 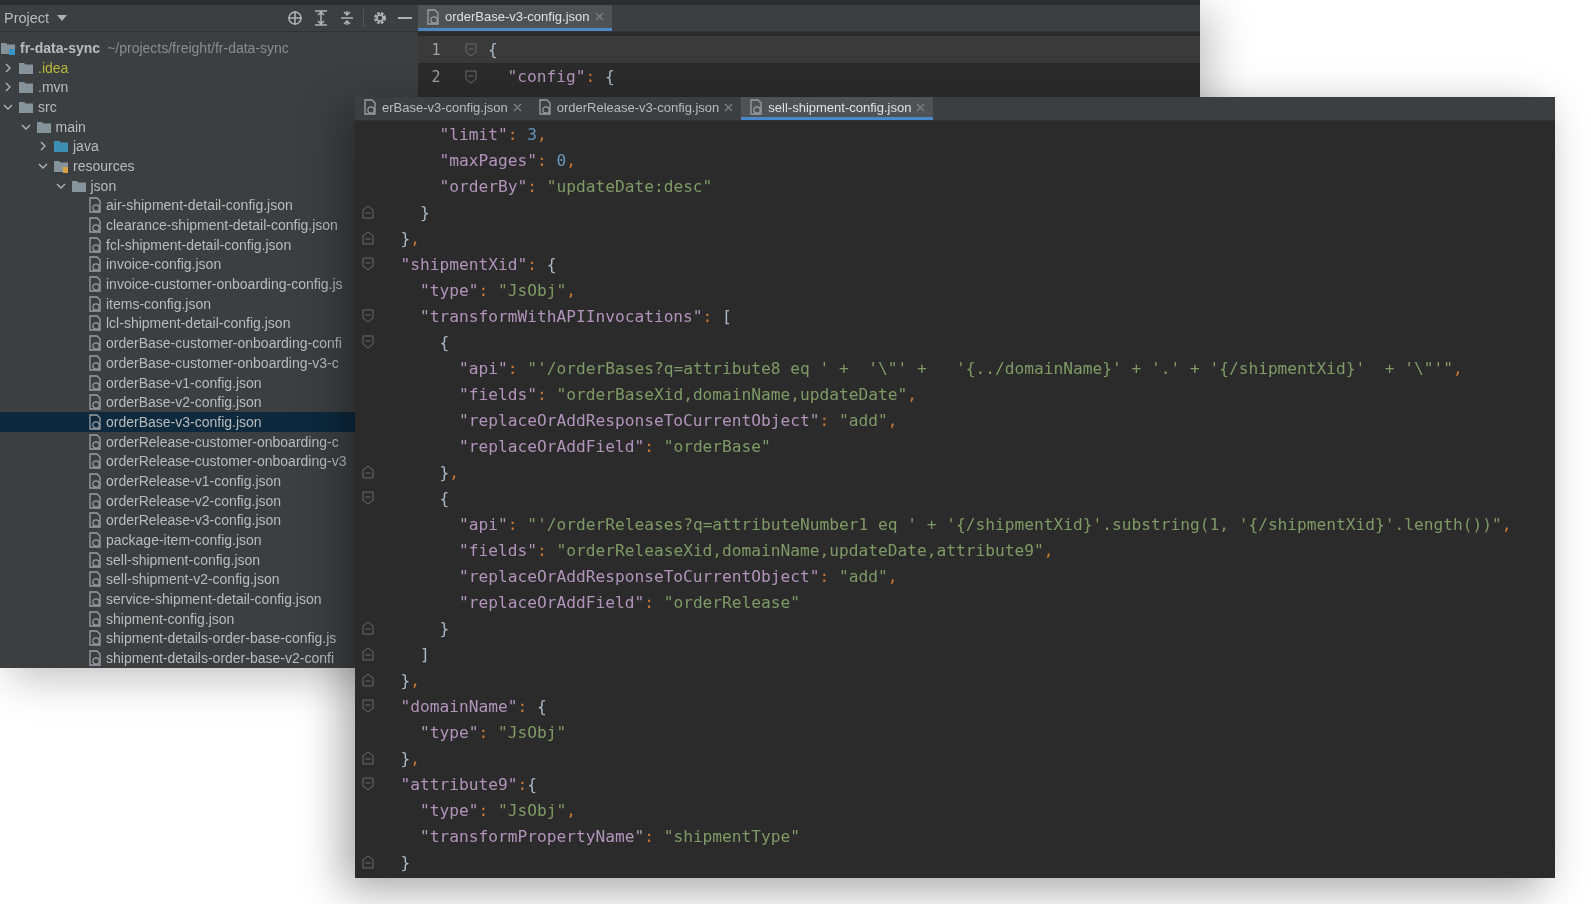 I want to click on editor-tab: orderRelease-v3-config.json, so click(x=635, y=108).